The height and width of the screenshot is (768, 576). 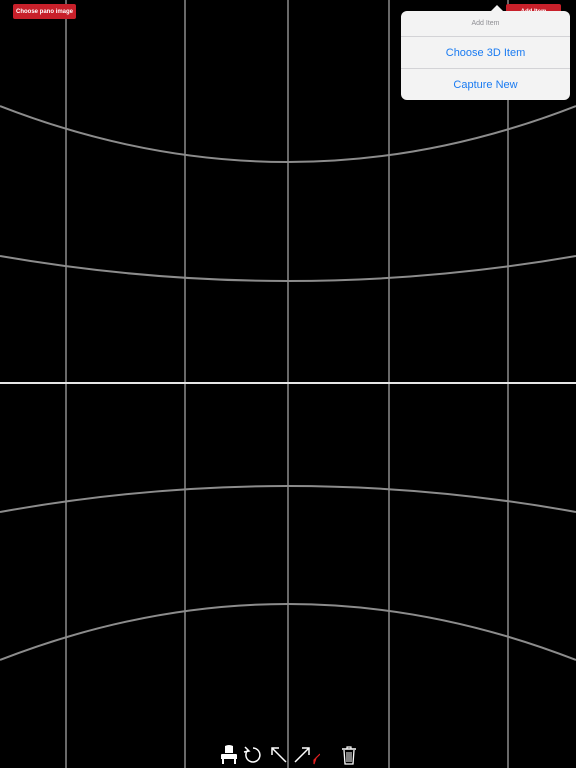 I want to click on delete-tool-button, so click(x=349, y=755).